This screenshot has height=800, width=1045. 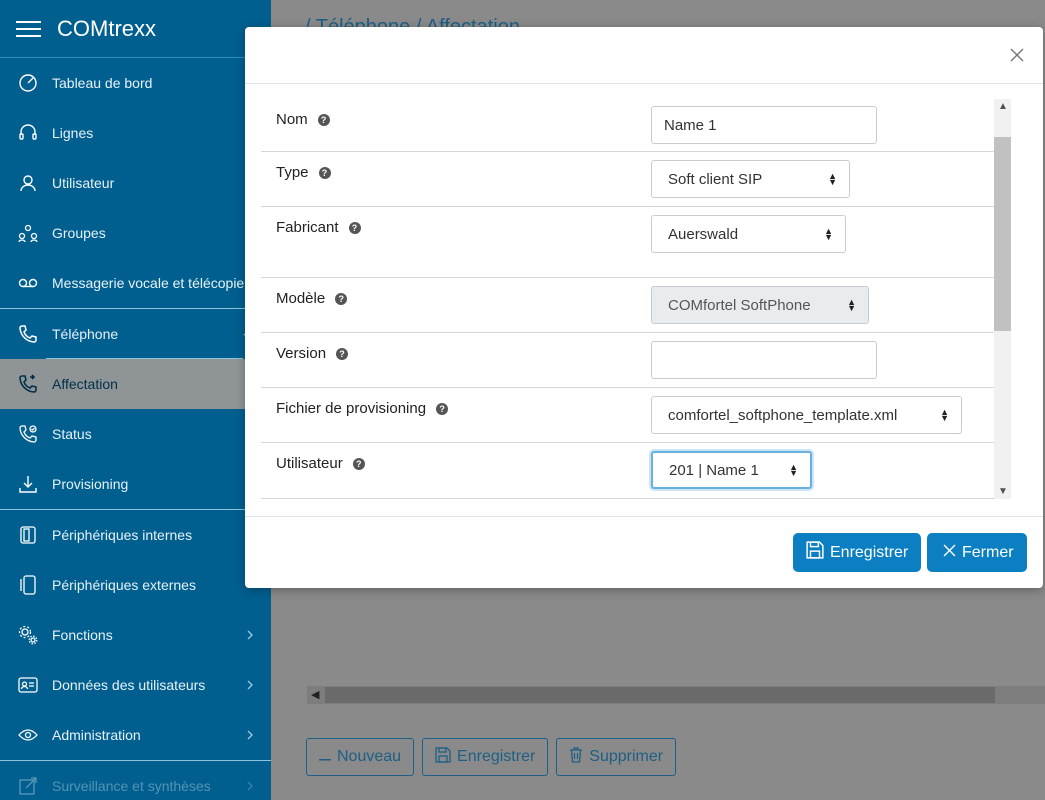 I want to click on save-button-label: Enregistrer, so click(x=496, y=756).